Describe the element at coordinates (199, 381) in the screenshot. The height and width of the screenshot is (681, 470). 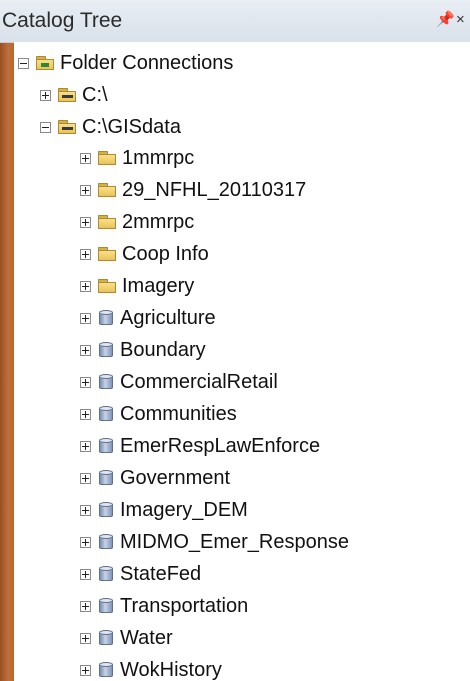
I see `tree-node-label: CommercialRetail` at that location.